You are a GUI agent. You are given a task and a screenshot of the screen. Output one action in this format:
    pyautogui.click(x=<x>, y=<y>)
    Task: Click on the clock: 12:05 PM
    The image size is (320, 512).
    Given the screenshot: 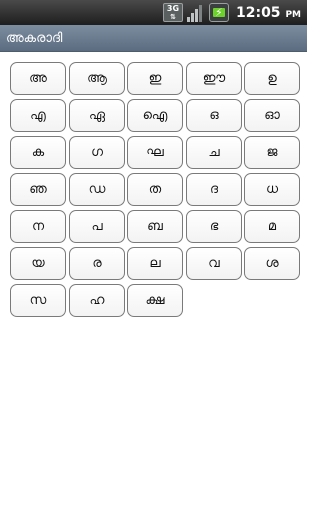 What is the action you would take?
    pyautogui.click(x=268, y=13)
    